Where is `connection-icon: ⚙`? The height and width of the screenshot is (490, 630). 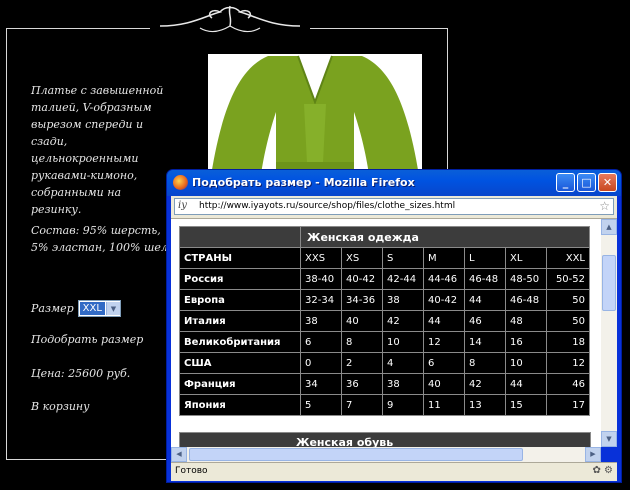 connection-icon: ⚙ is located at coordinates (608, 470).